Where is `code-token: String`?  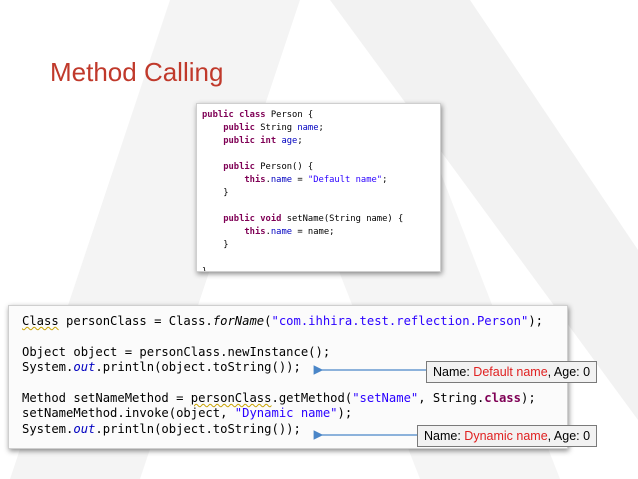 code-token: String is located at coordinates (276, 128).